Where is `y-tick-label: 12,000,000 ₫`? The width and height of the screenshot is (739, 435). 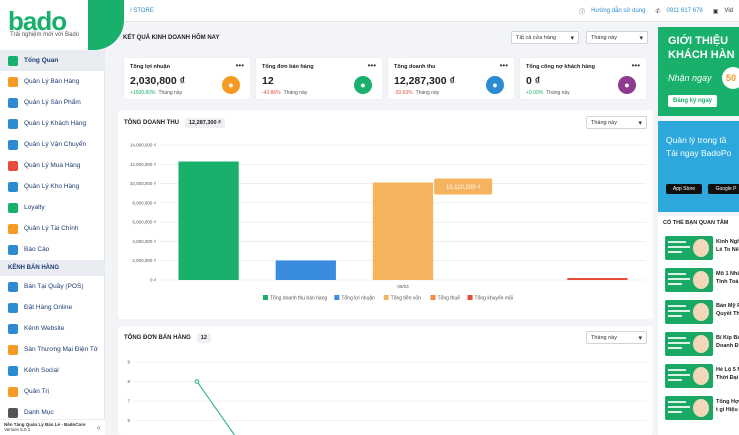
y-tick-label: 12,000,000 ₫ is located at coordinates (143, 164).